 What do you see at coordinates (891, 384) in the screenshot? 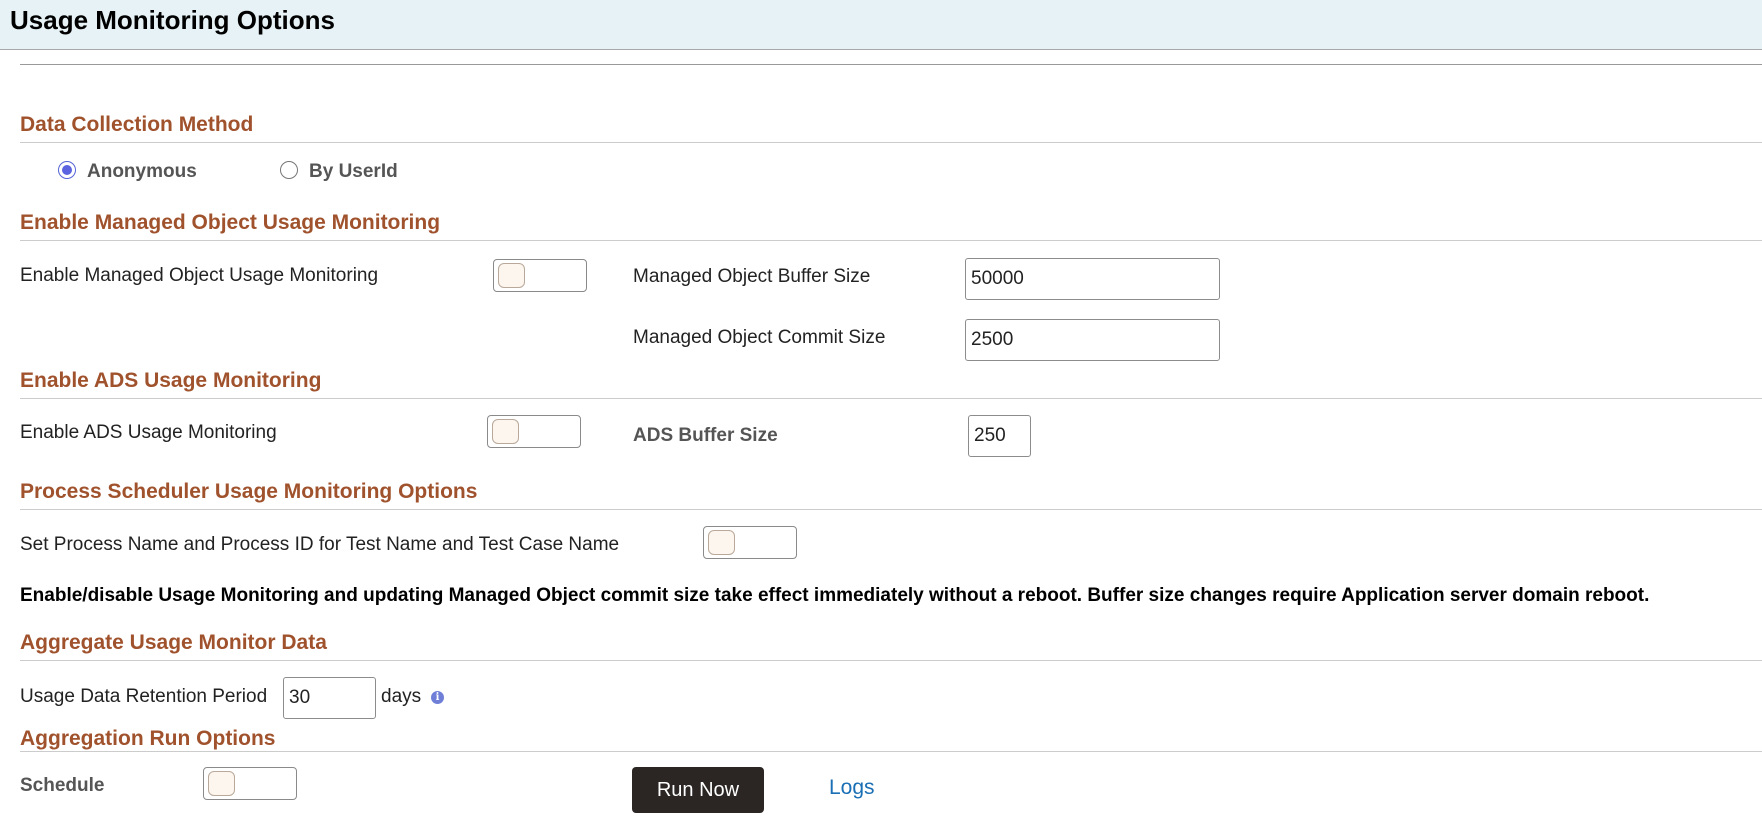
I see `section-ads: Enable ADS Usage Monitoring` at bounding box center [891, 384].